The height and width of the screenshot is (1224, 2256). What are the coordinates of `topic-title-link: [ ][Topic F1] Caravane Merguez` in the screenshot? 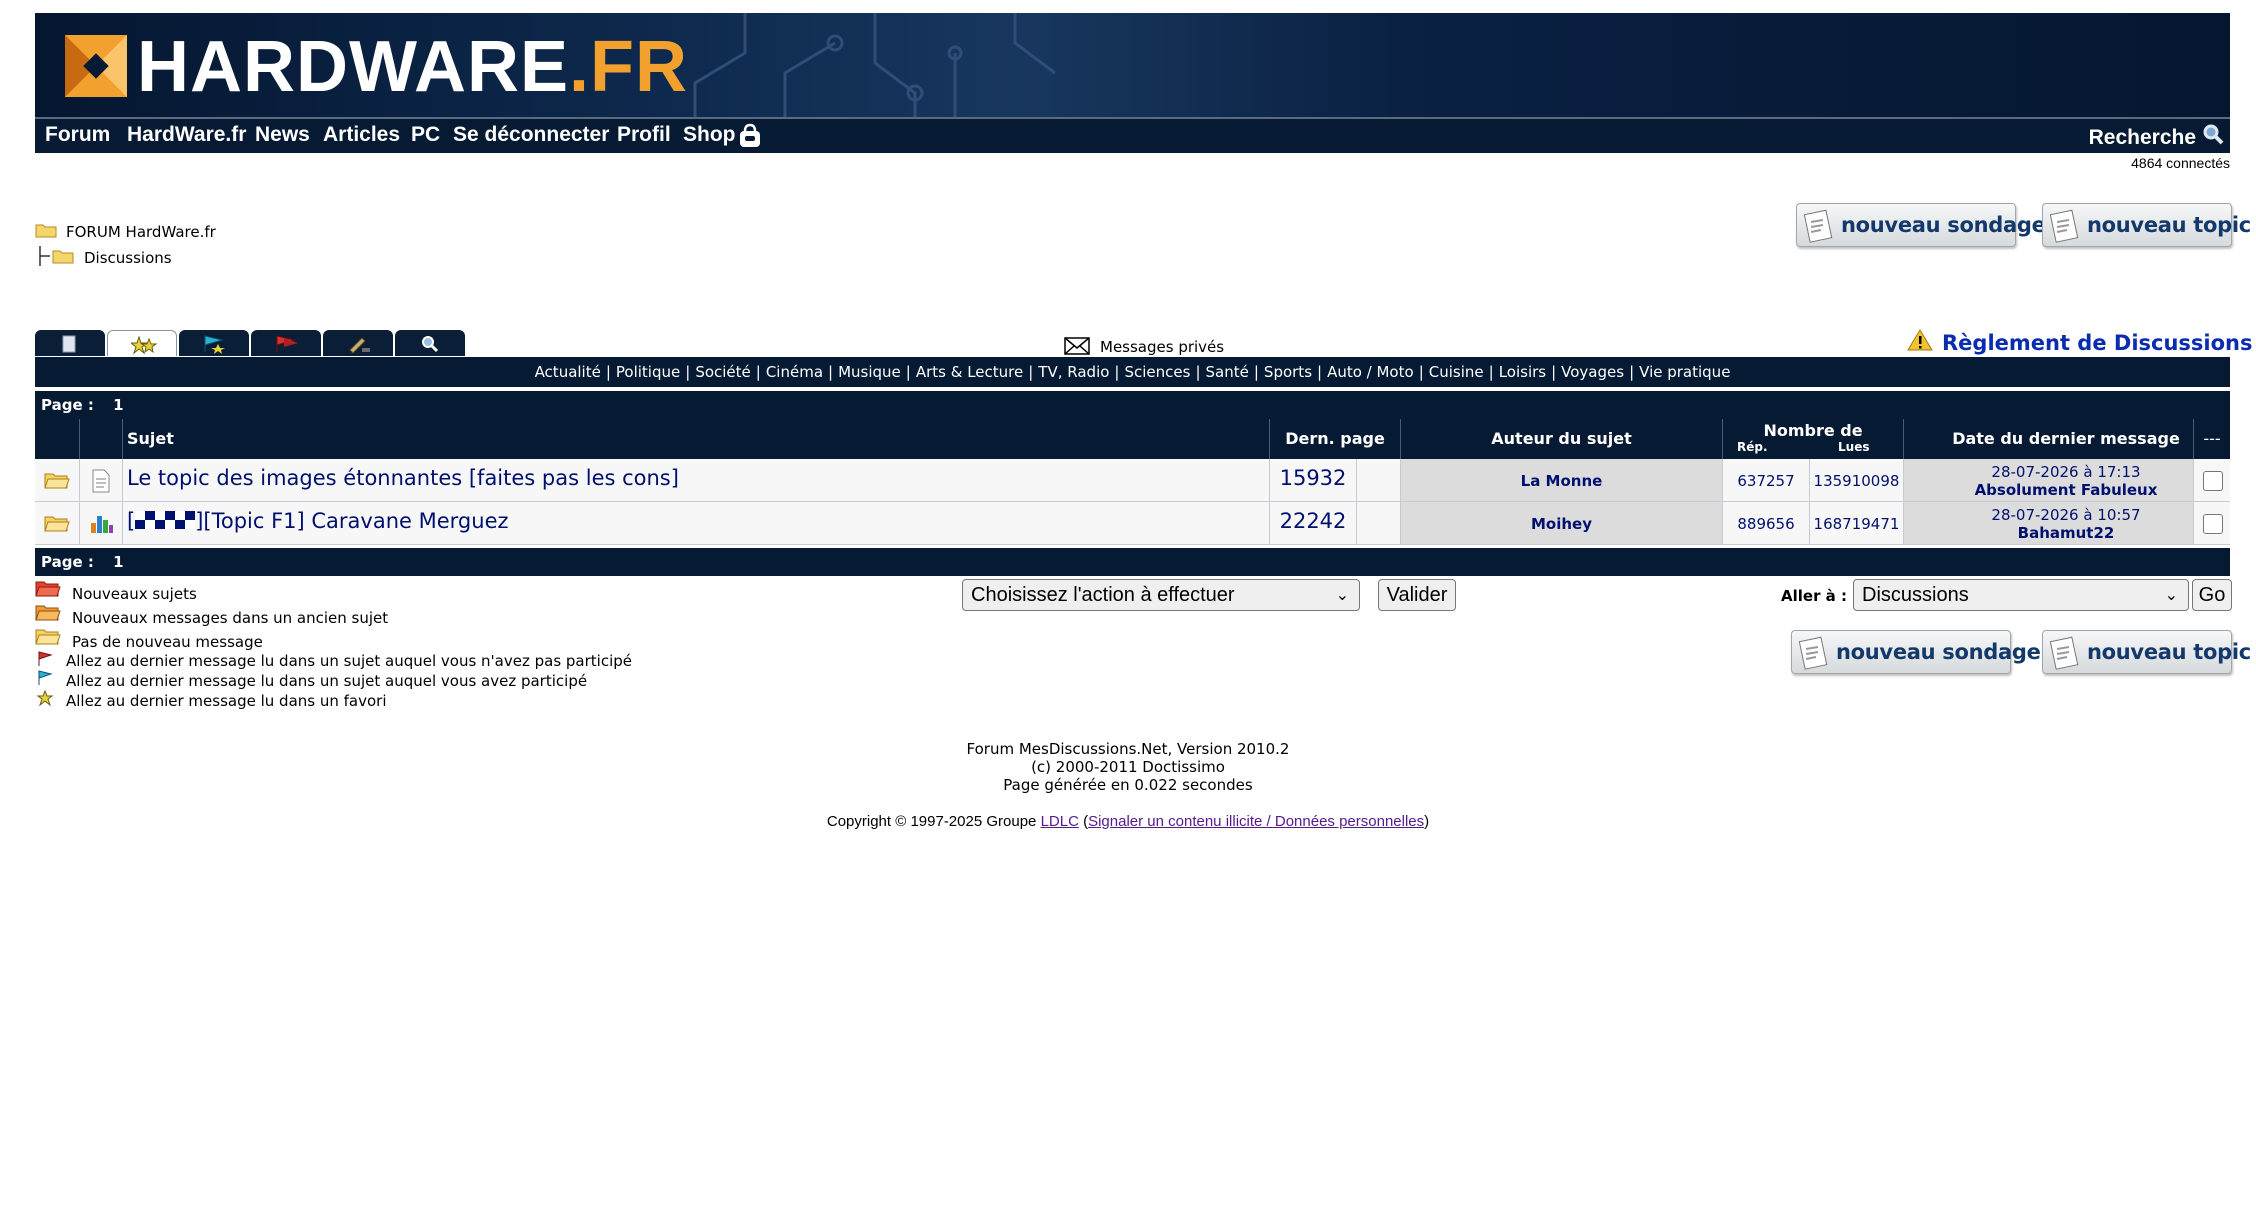 It's located at (318, 521).